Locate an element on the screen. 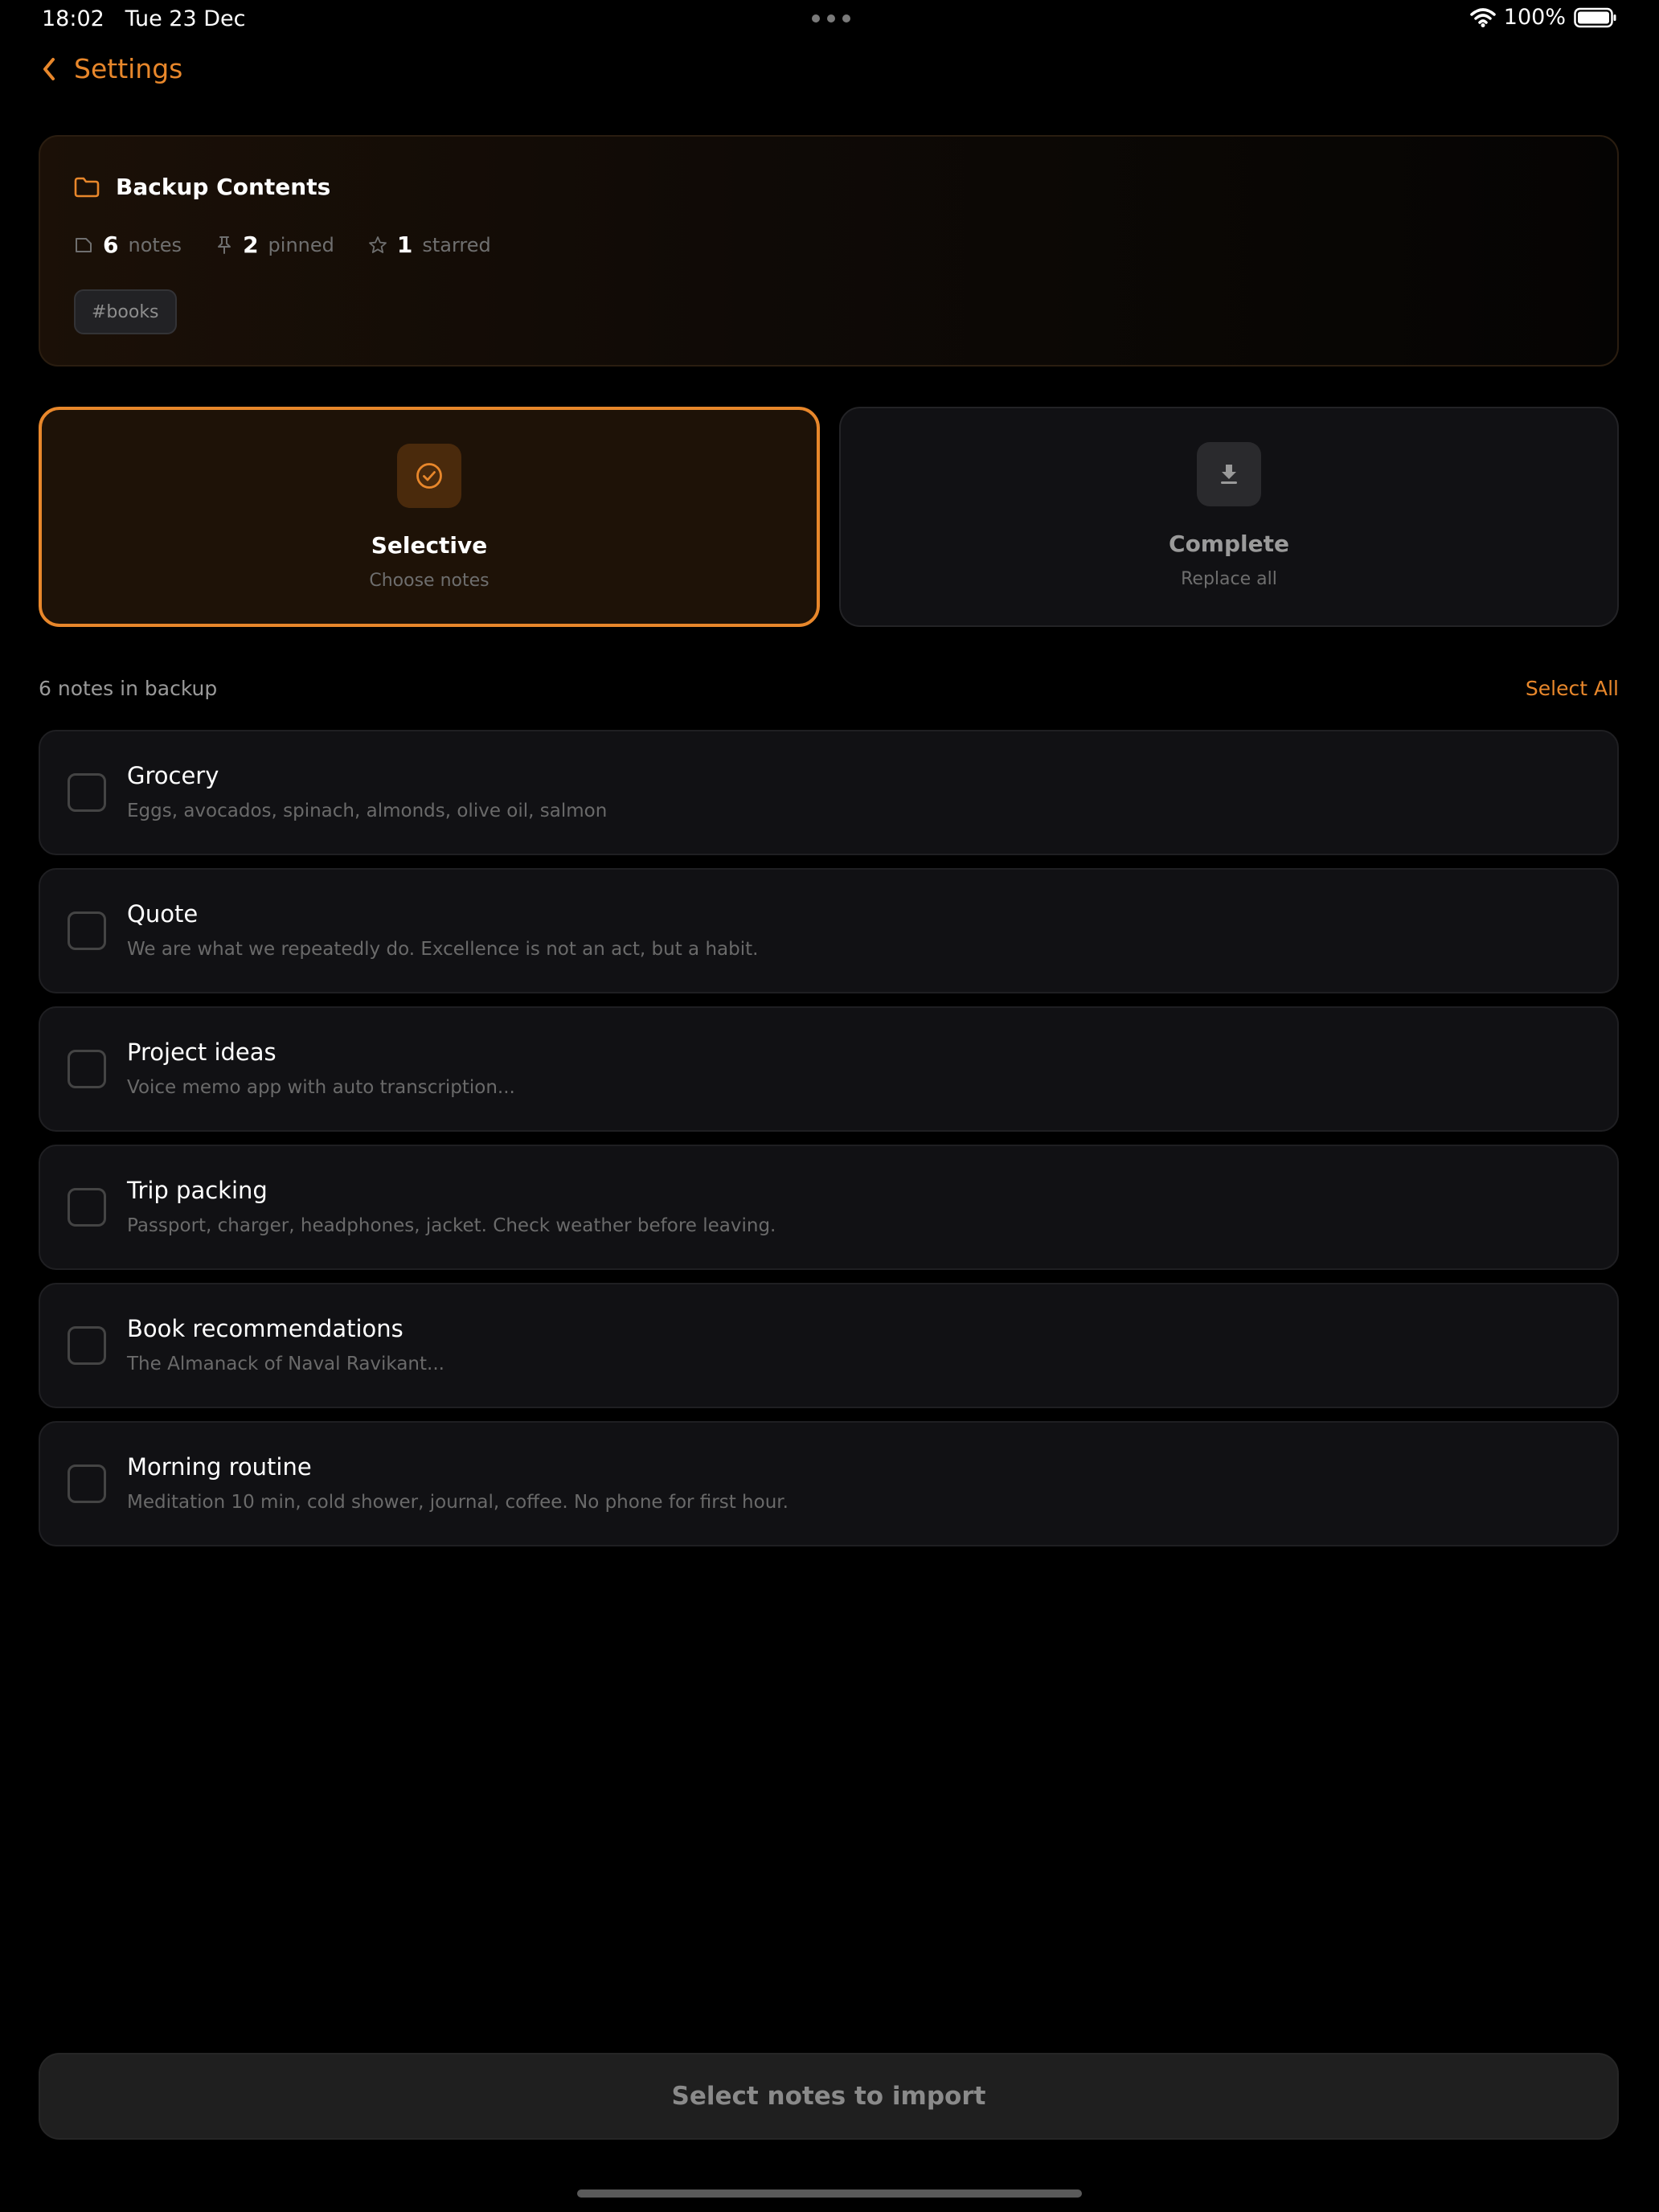 The height and width of the screenshot is (2212, 1659). note-title: Morning routine is located at coordinates (219, 1467).